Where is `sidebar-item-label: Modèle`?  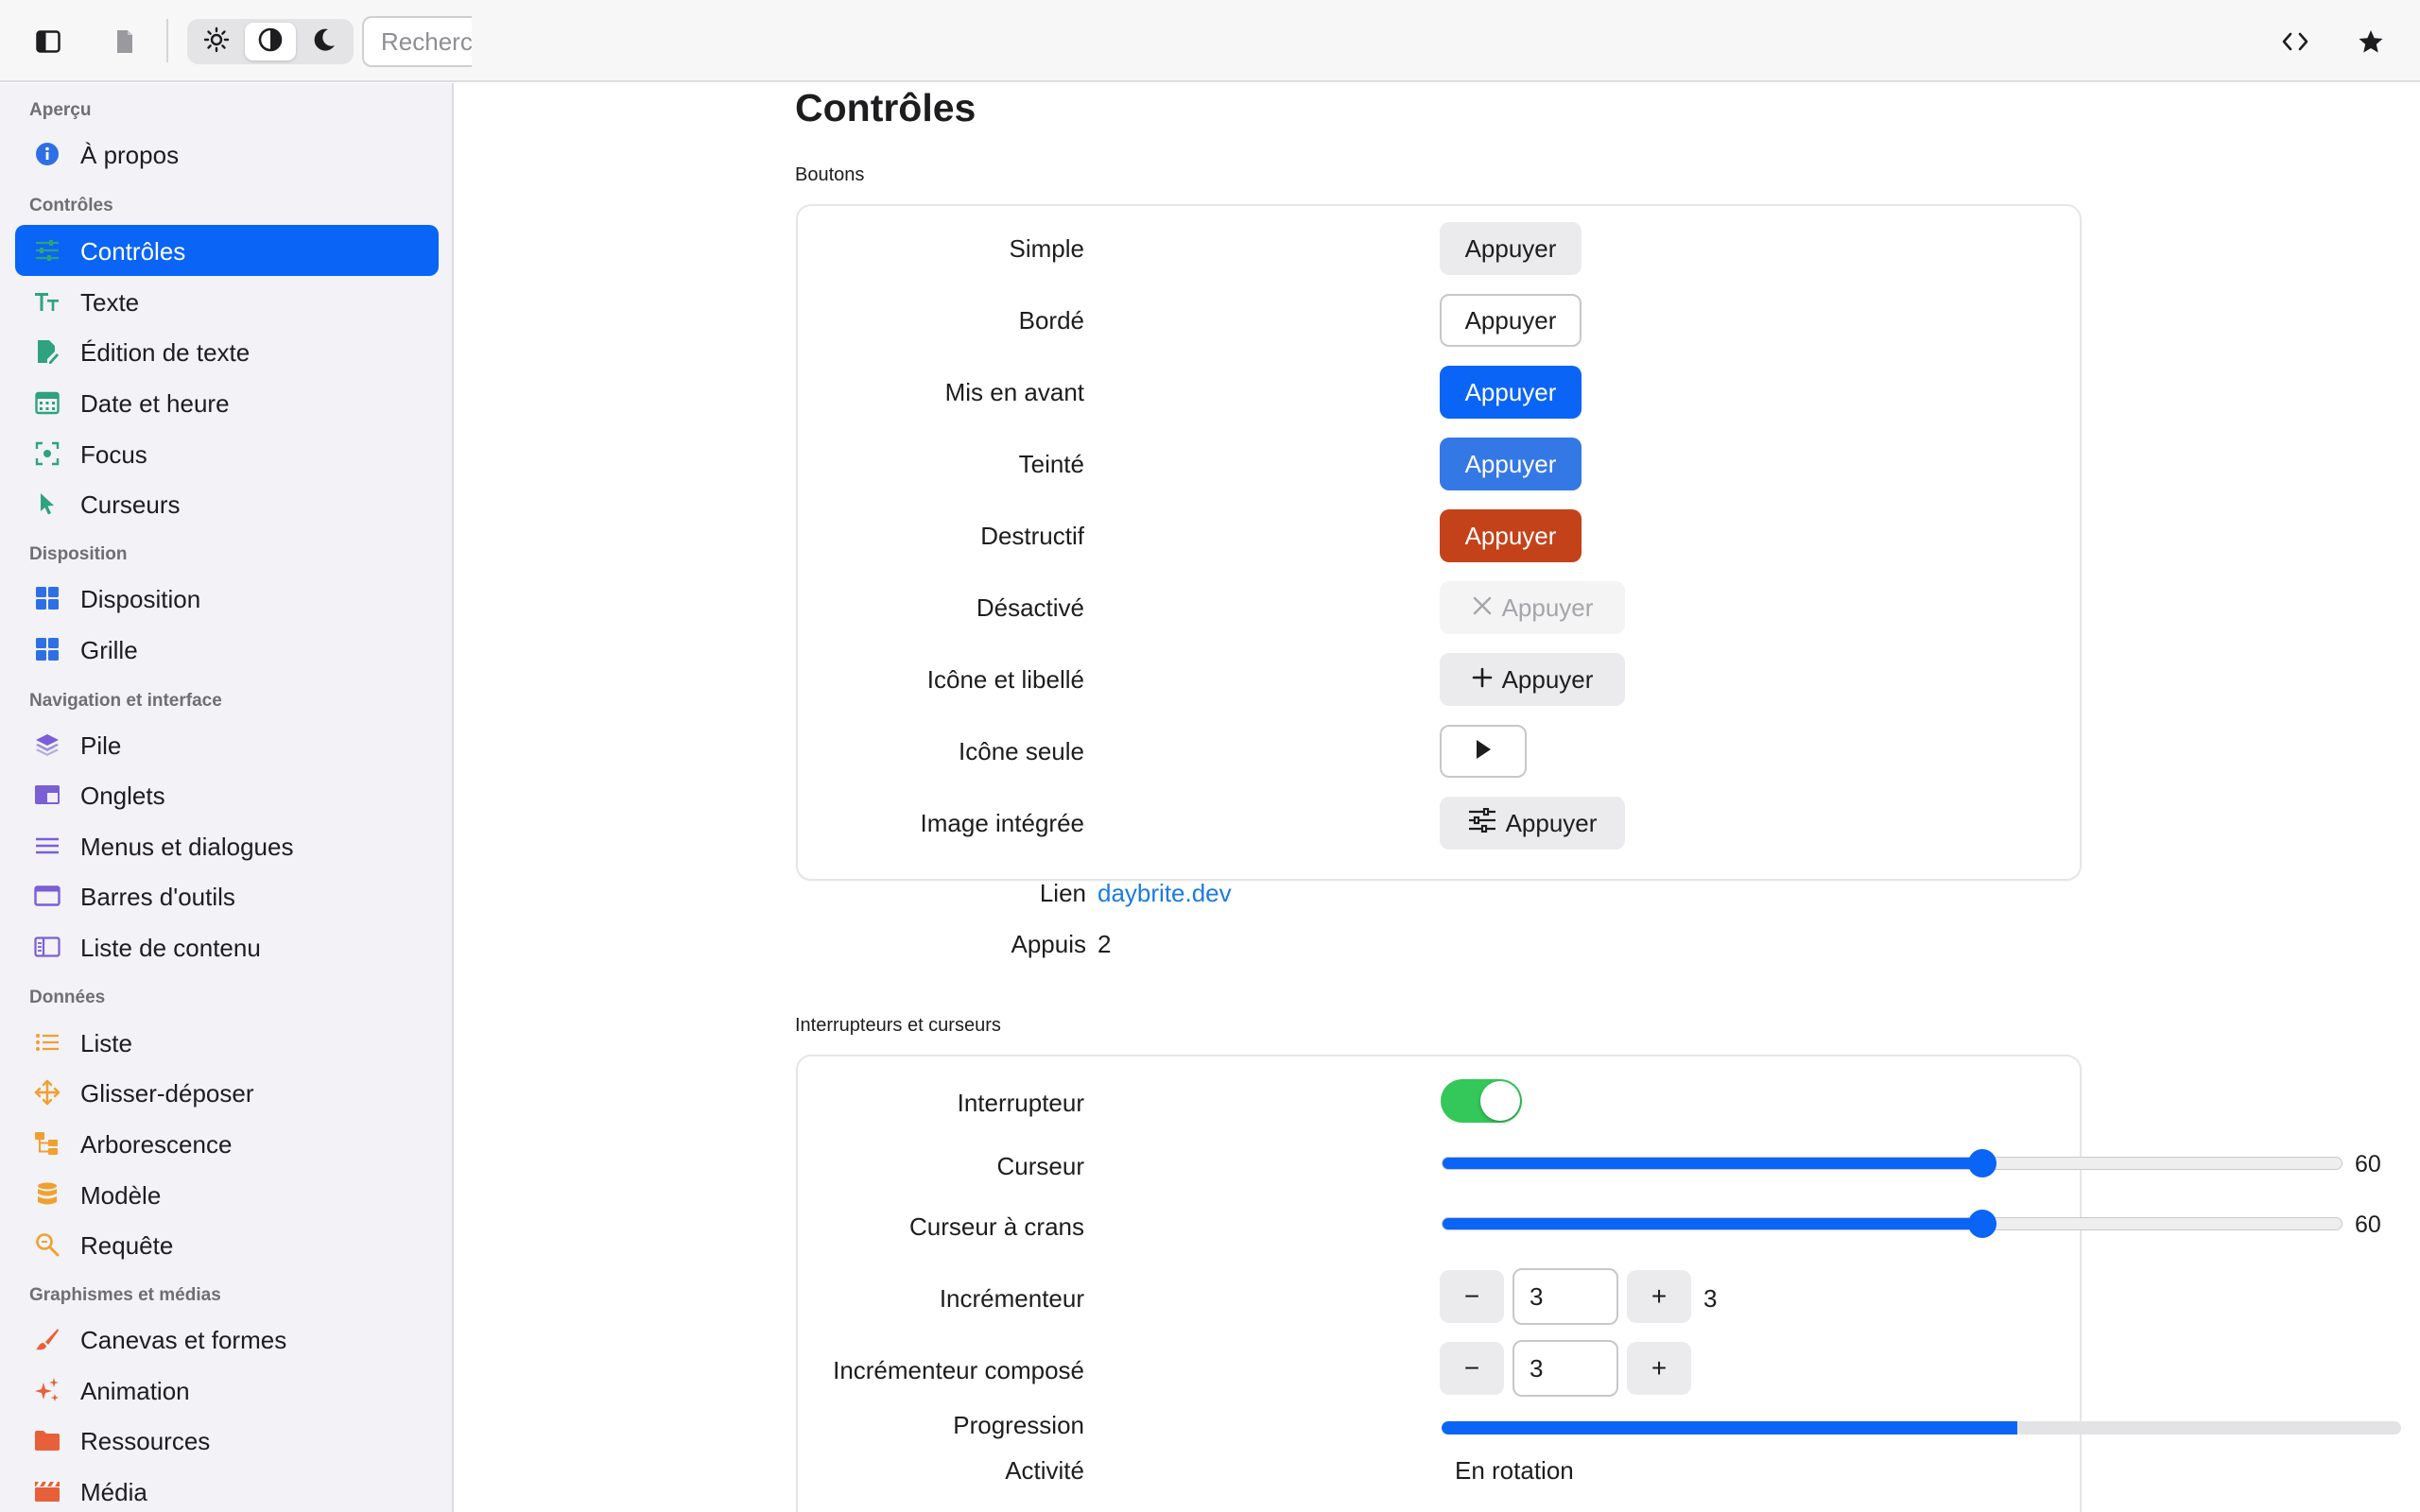 sidebar-item-label: Modèle is located at coordinates (121, 1195).